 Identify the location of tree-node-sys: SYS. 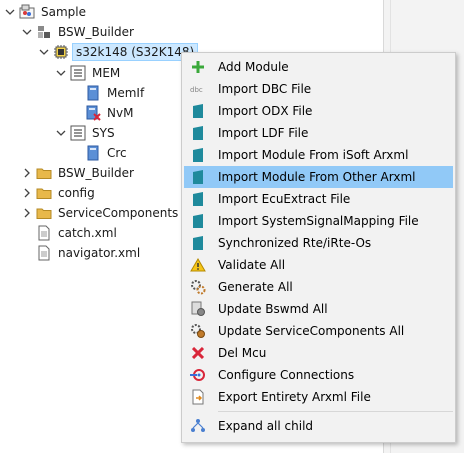
(86, 133).